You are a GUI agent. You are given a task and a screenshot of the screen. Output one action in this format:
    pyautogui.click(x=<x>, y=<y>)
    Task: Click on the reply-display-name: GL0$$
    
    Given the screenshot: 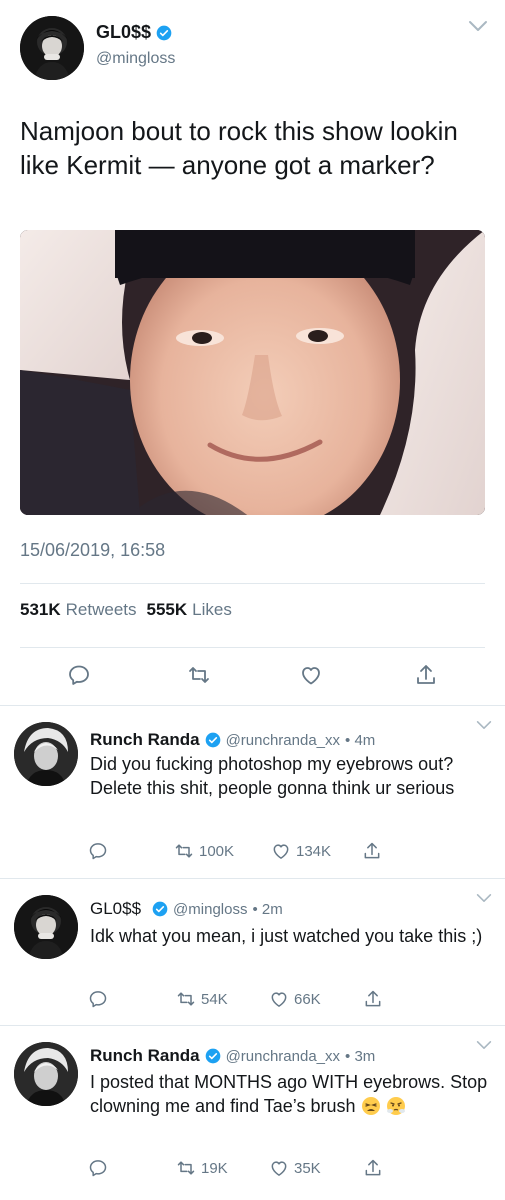 What is the action you would take?
    pyautogui.click(x=115, y=909)
    